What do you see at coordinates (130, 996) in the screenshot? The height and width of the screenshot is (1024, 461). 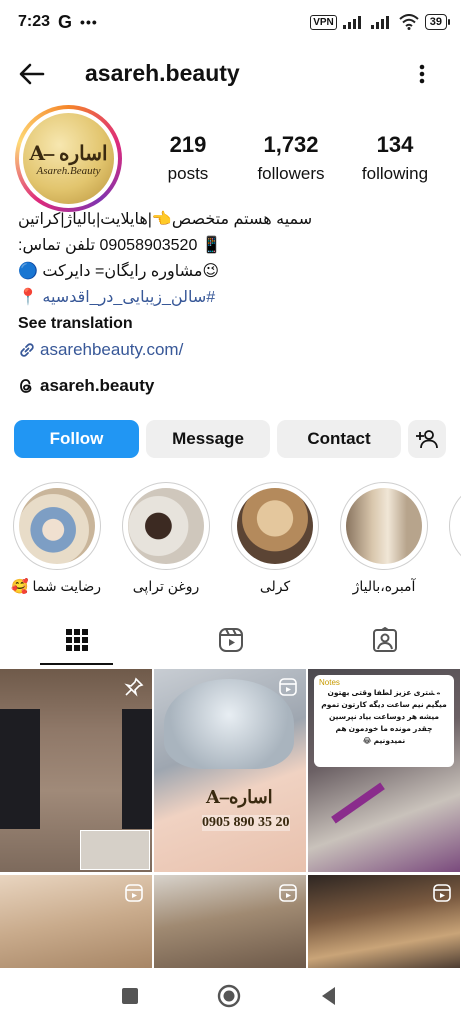 I see `recent-apps-icon` at bounding box center [130, 996].